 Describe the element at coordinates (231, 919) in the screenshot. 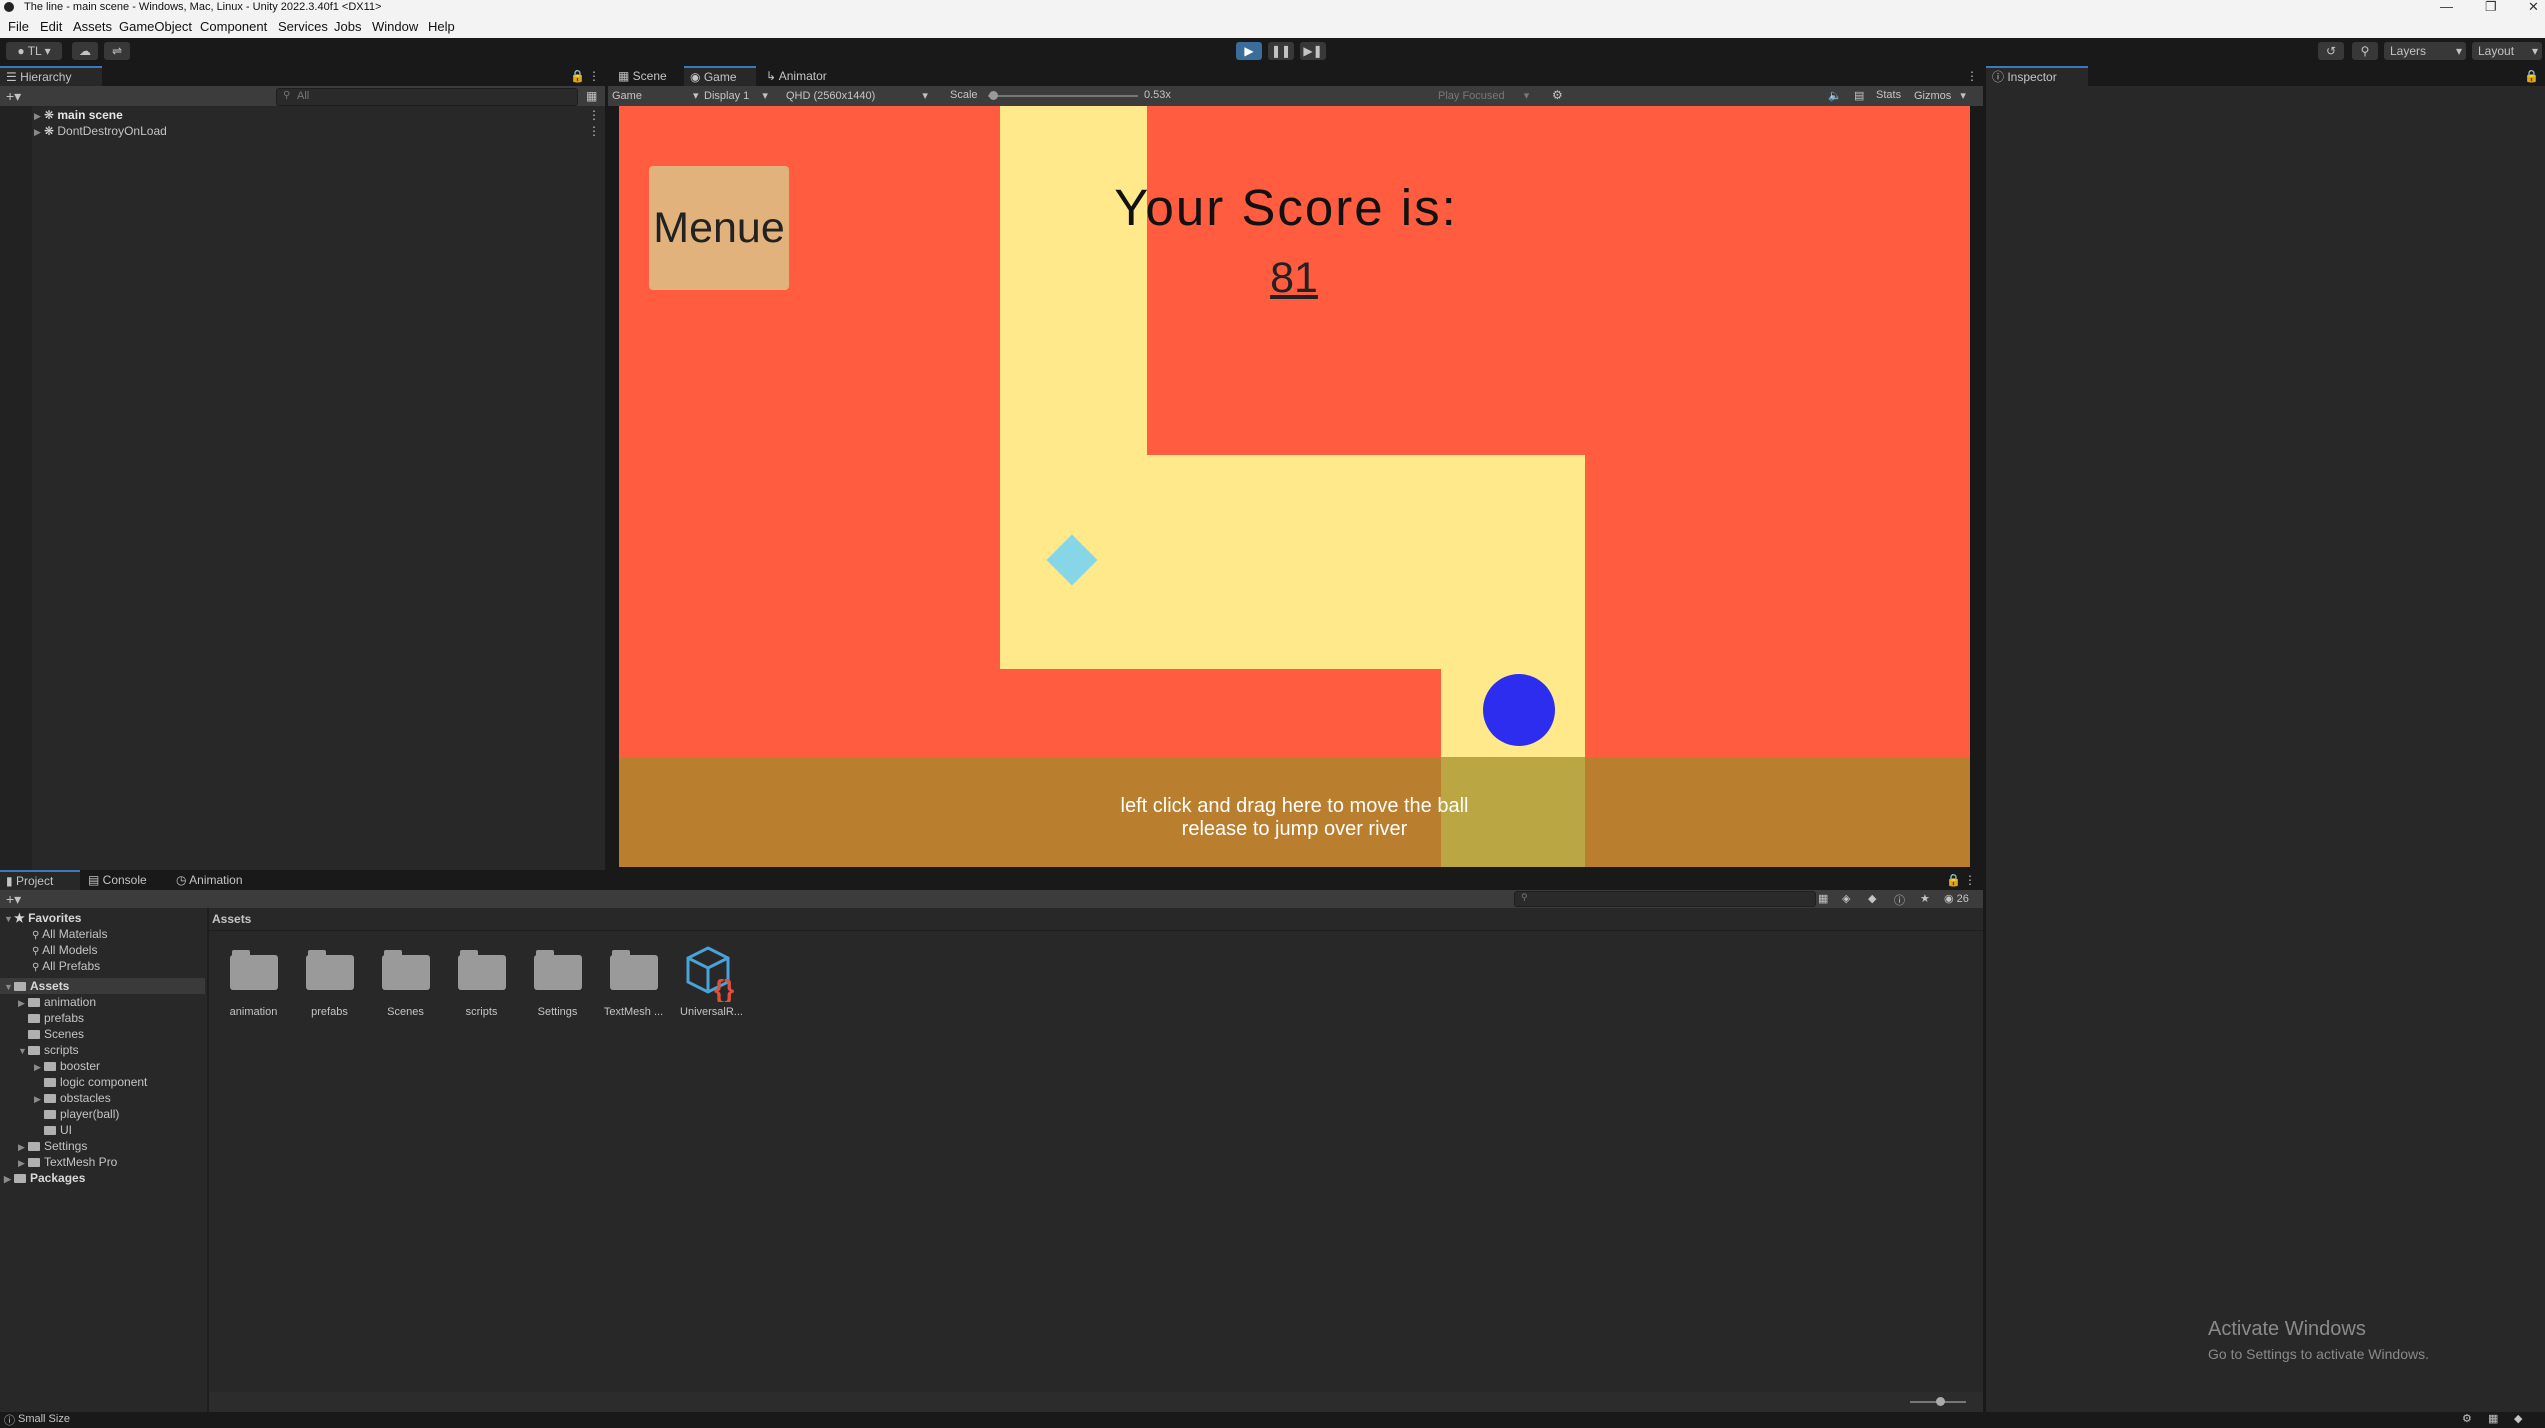

I see `breadcrumb: Assets` at that location.